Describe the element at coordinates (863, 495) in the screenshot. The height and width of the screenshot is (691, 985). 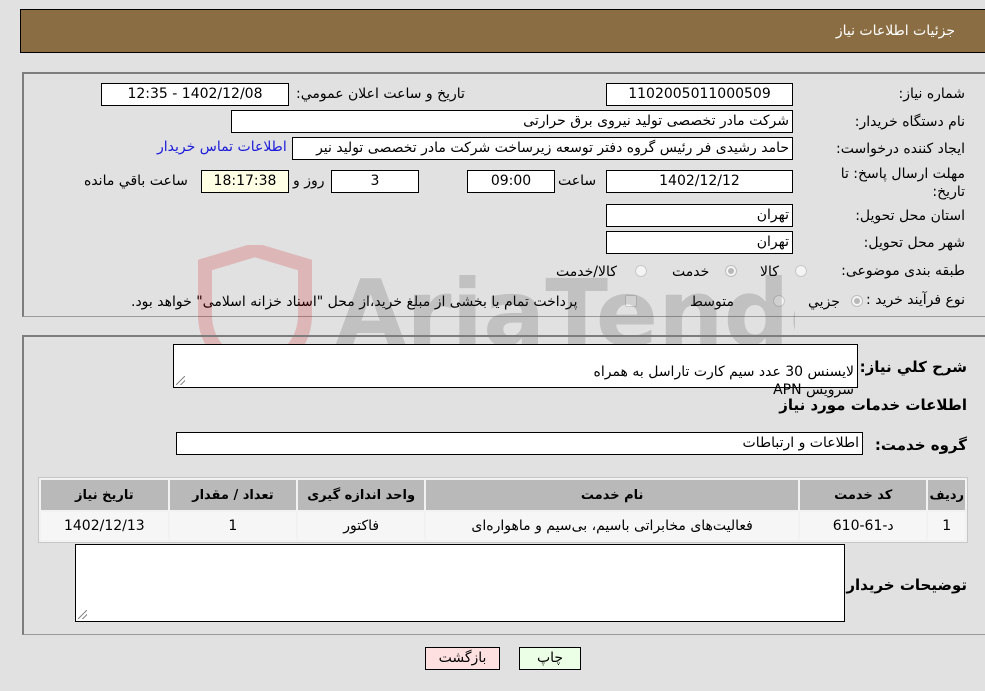
I see `col-service-code: کد خدمت` at that location.